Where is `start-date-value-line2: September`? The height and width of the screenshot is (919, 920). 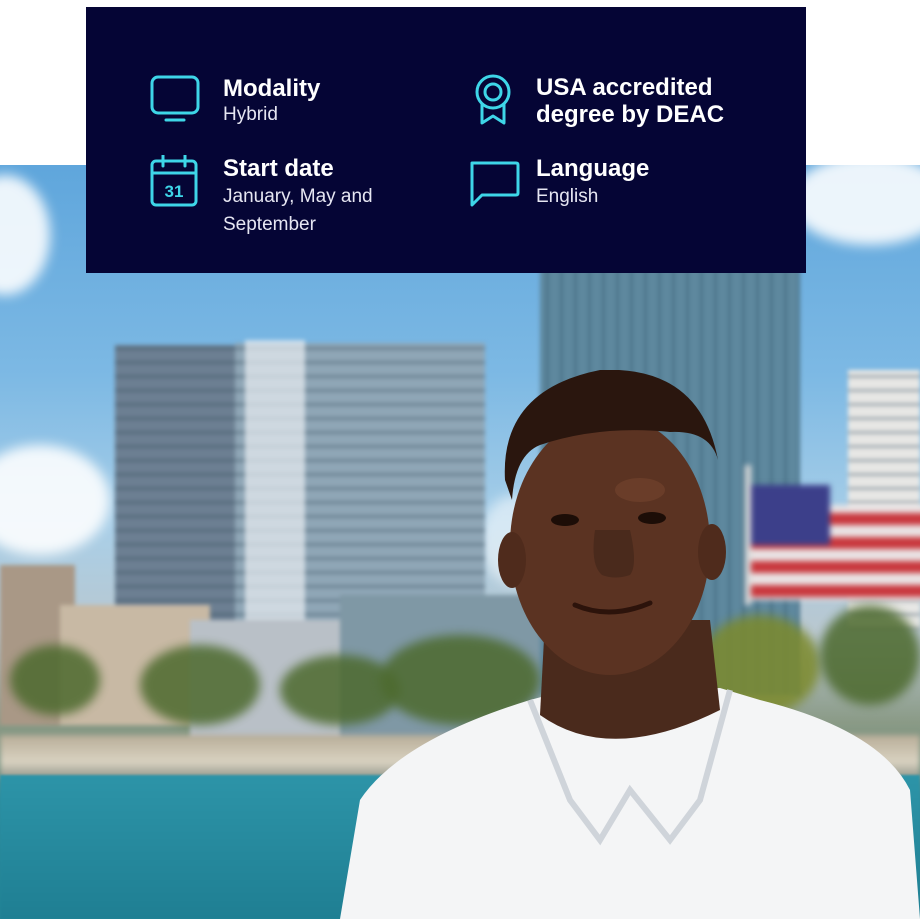
start-date-value-line2: September is located at coordinates (269, 224).